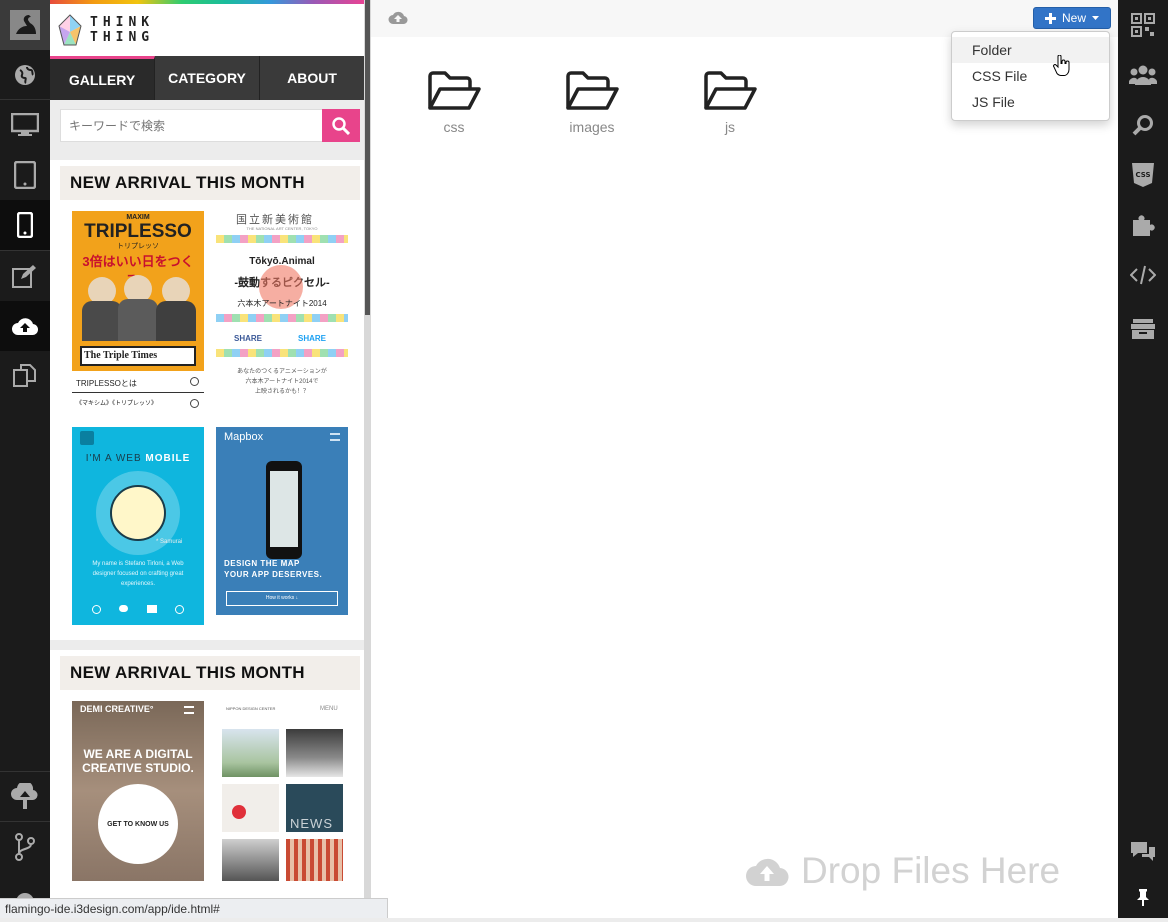 Image resolution: width=1168 pixels, height=922 pixels. I want to click on tokyo-header: 国立新美術館, so click(275, 220).